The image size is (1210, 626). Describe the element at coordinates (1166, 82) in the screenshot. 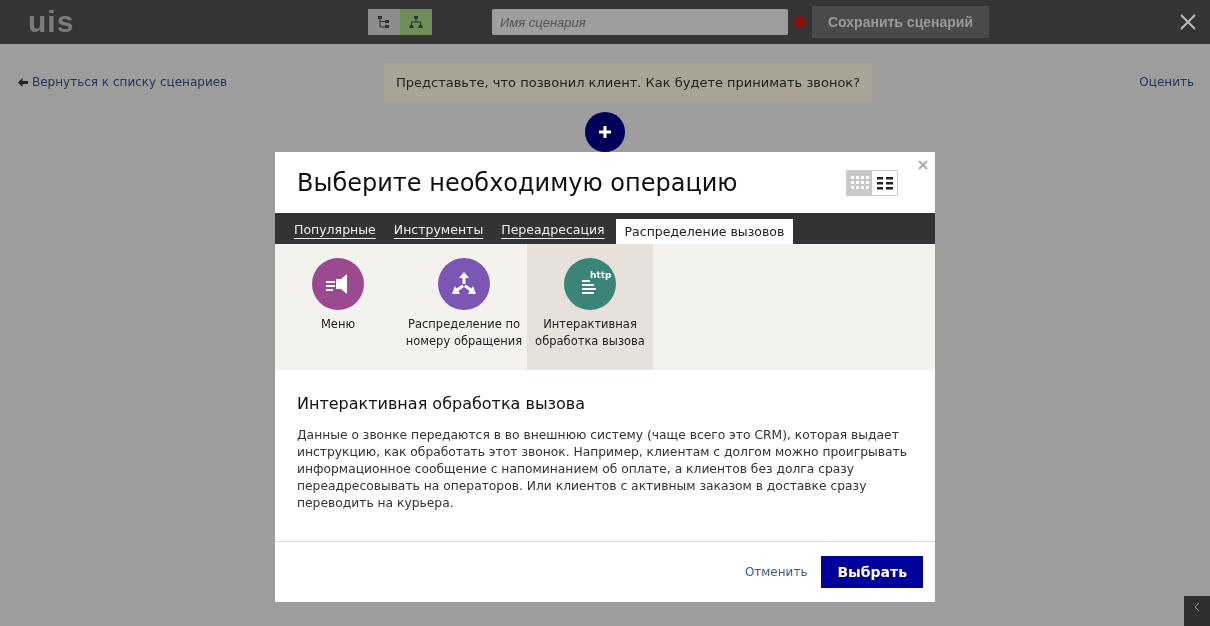

I see `rate-link: Оценить` at that location.